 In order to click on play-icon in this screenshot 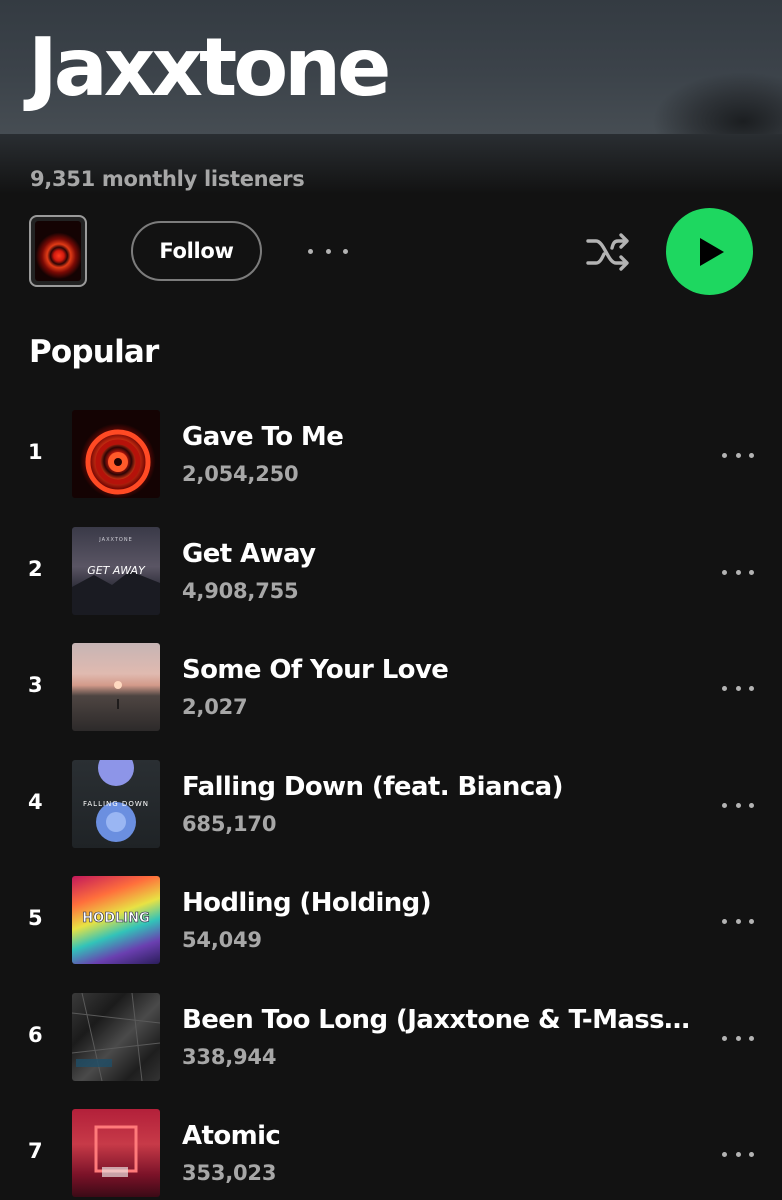, I will do `click(711, 251)`.